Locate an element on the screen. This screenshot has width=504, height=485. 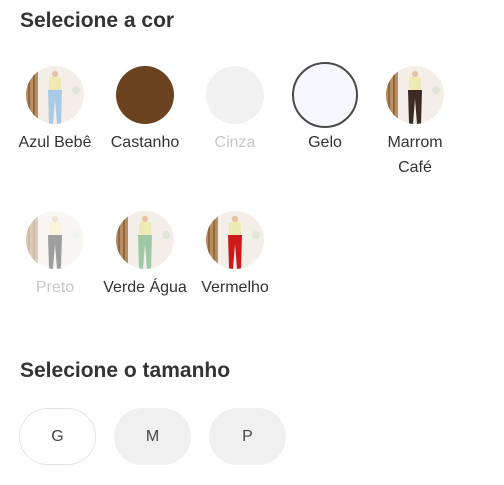
size-button-g: G is located at coordinates (57, 436).